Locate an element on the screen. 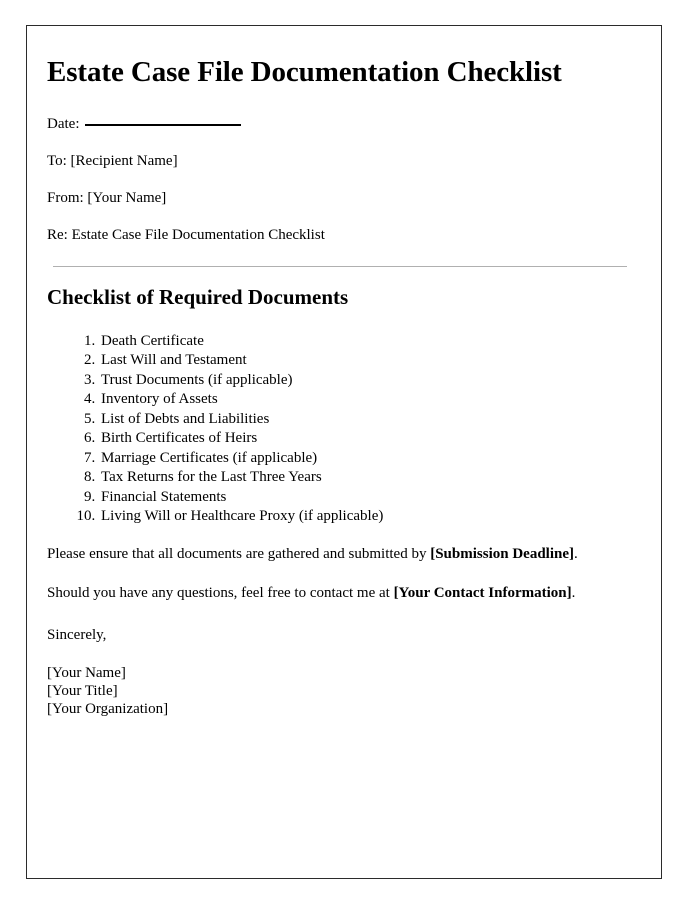 Image resolution: width=700 pixels, height=900 pixels. contact-information-placeholder: [Your Contact Information] is located at coordinates (482, 592).